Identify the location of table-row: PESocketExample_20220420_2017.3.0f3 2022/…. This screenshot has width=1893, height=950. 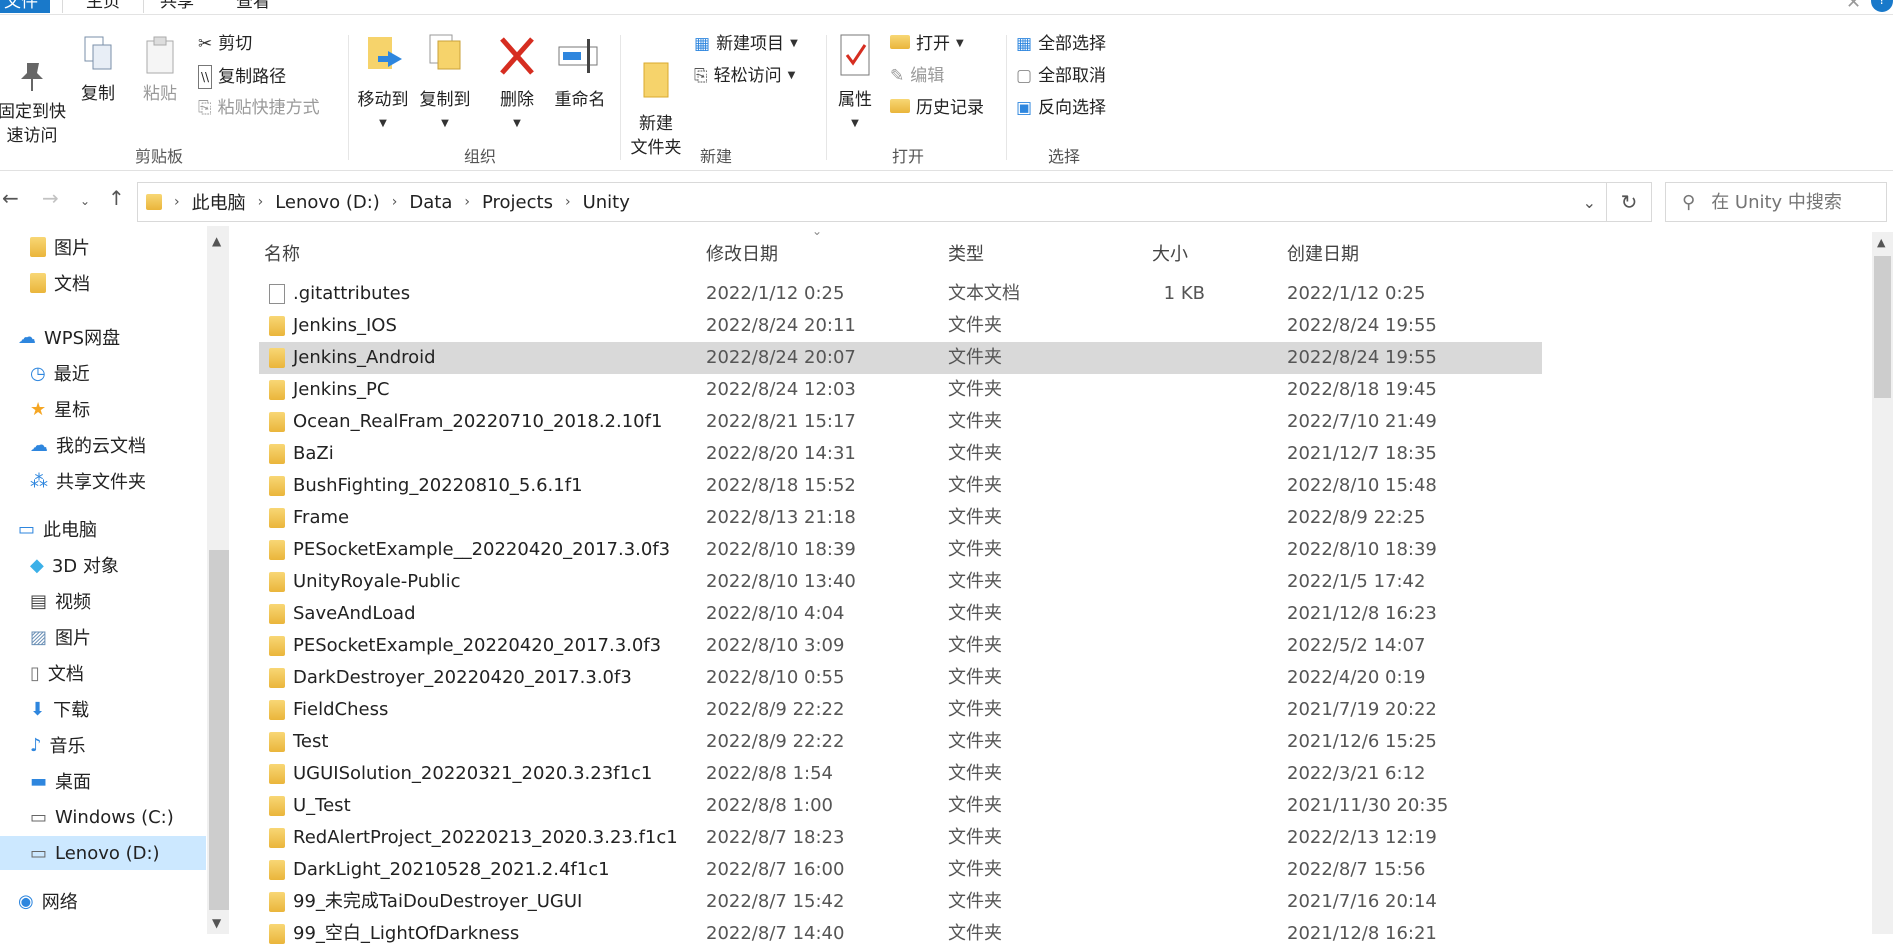
(900, 646).